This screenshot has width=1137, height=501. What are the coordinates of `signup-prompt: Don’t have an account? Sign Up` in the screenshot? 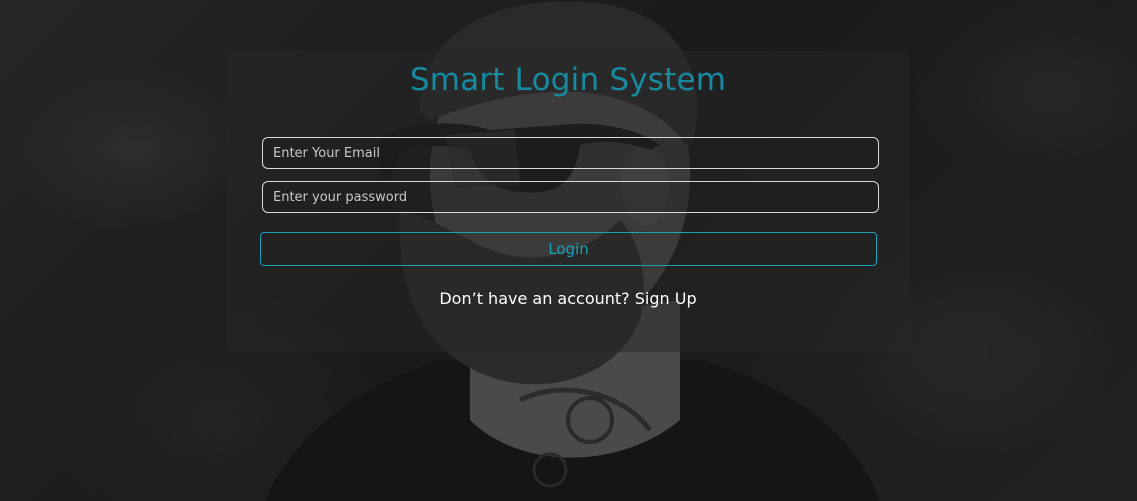 It's located at (568, 298).